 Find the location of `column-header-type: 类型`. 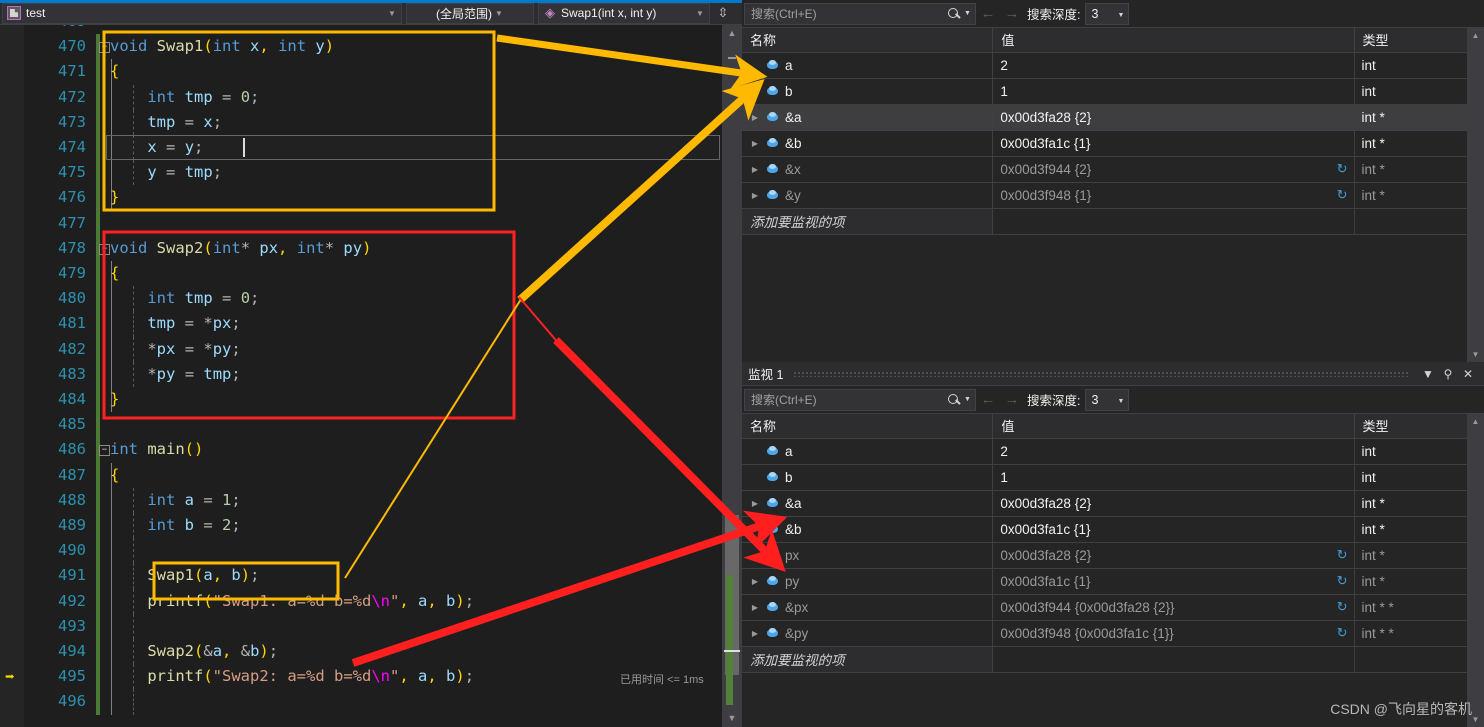

column-header-type: 类型 is located at coordinates (1419, 40).